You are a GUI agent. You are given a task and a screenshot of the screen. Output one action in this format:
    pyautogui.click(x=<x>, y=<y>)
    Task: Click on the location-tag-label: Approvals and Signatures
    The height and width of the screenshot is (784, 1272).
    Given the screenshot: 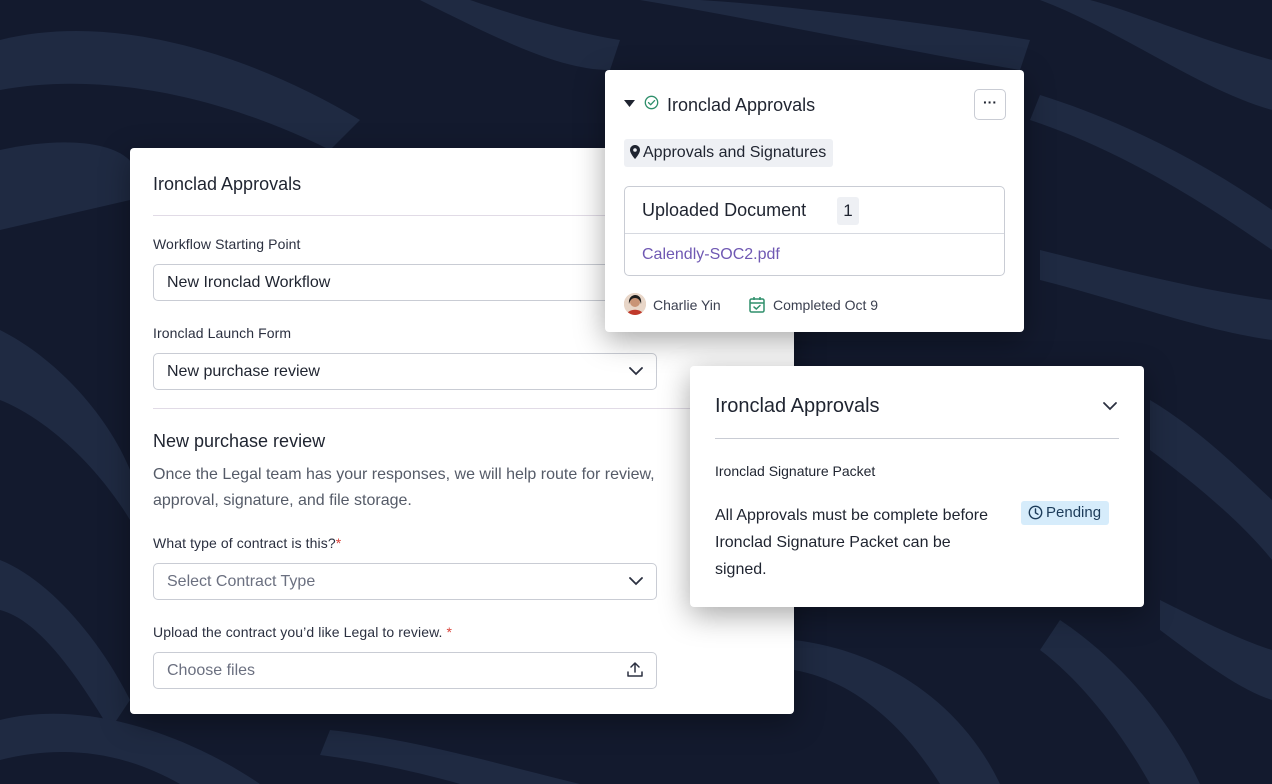 What is the action you would take?
    pyautogui.click(x=735, y=152)
    